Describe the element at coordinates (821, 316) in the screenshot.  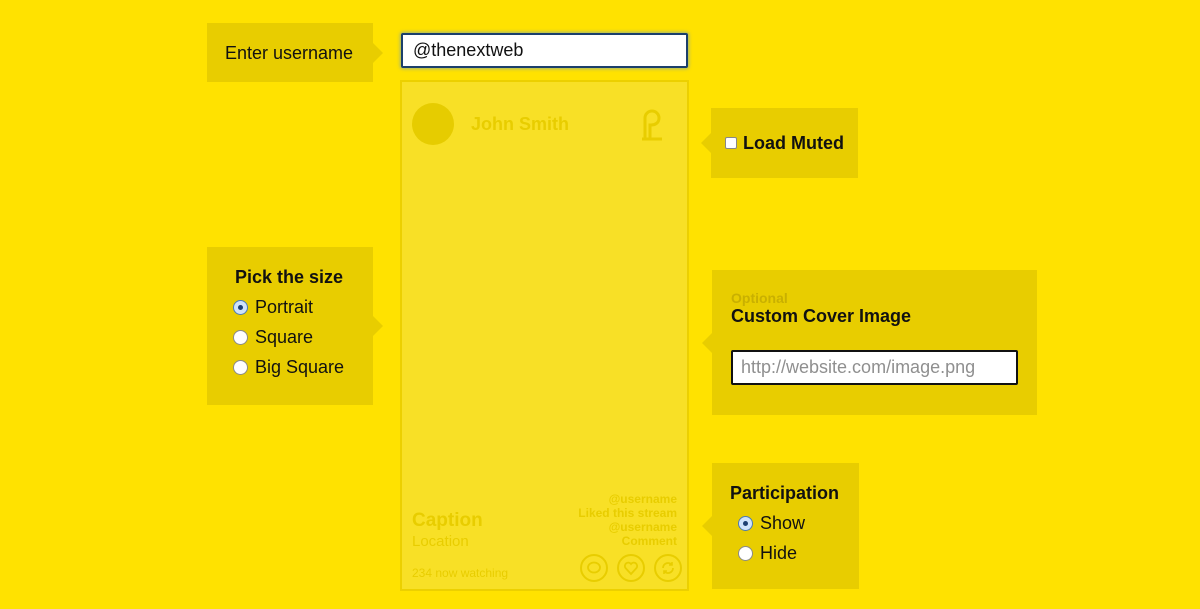
I see `cover-image-title: Custom Cover Image` at that location.